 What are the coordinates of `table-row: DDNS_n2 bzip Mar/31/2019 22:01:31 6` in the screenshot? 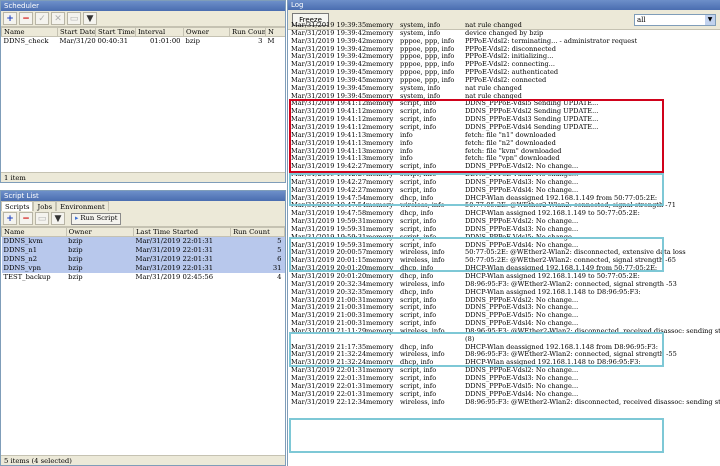 It's located at (143, 259).